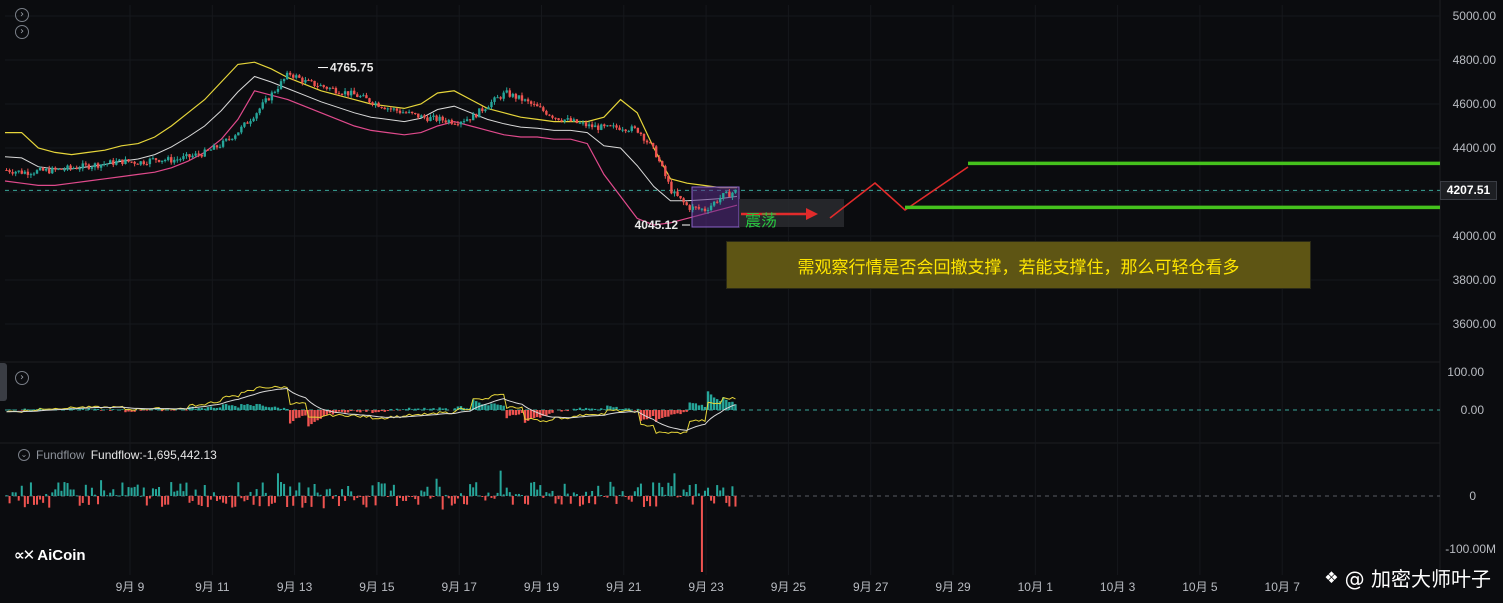 The image size is (1503, 603). I want to click on collapse-top-chevron-icon: ›, so click(22, 15).